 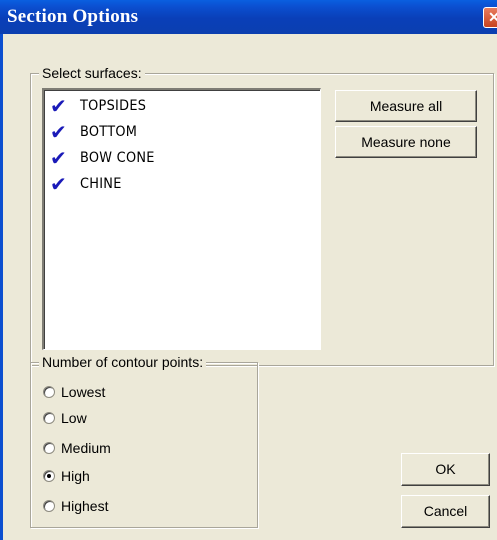 I want to click on list-item: ✔ CHINE, so click(x=178, y=185).